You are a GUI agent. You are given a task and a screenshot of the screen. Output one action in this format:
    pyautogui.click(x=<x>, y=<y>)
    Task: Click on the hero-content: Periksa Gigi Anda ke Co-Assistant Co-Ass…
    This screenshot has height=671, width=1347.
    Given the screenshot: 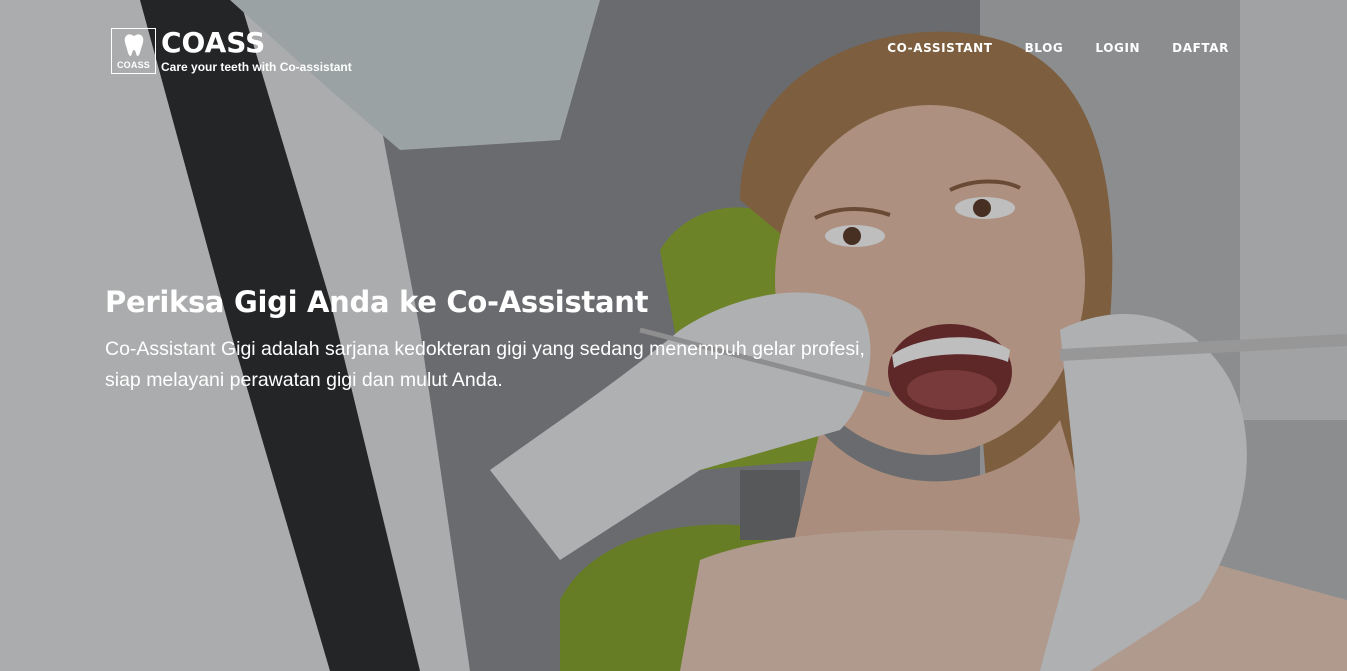 What is the action you would take?
    pyautogui.click(x=495, y=339)
    